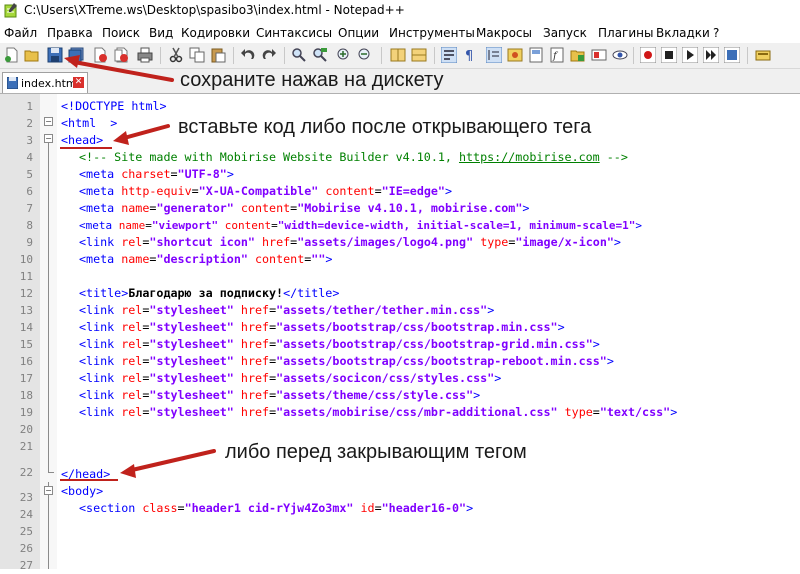 This screenshot has height=574, width=800. Describe the element at coordinates (625, 33) in the screenshot. I see `menu-plugins: Плагины` at that location.